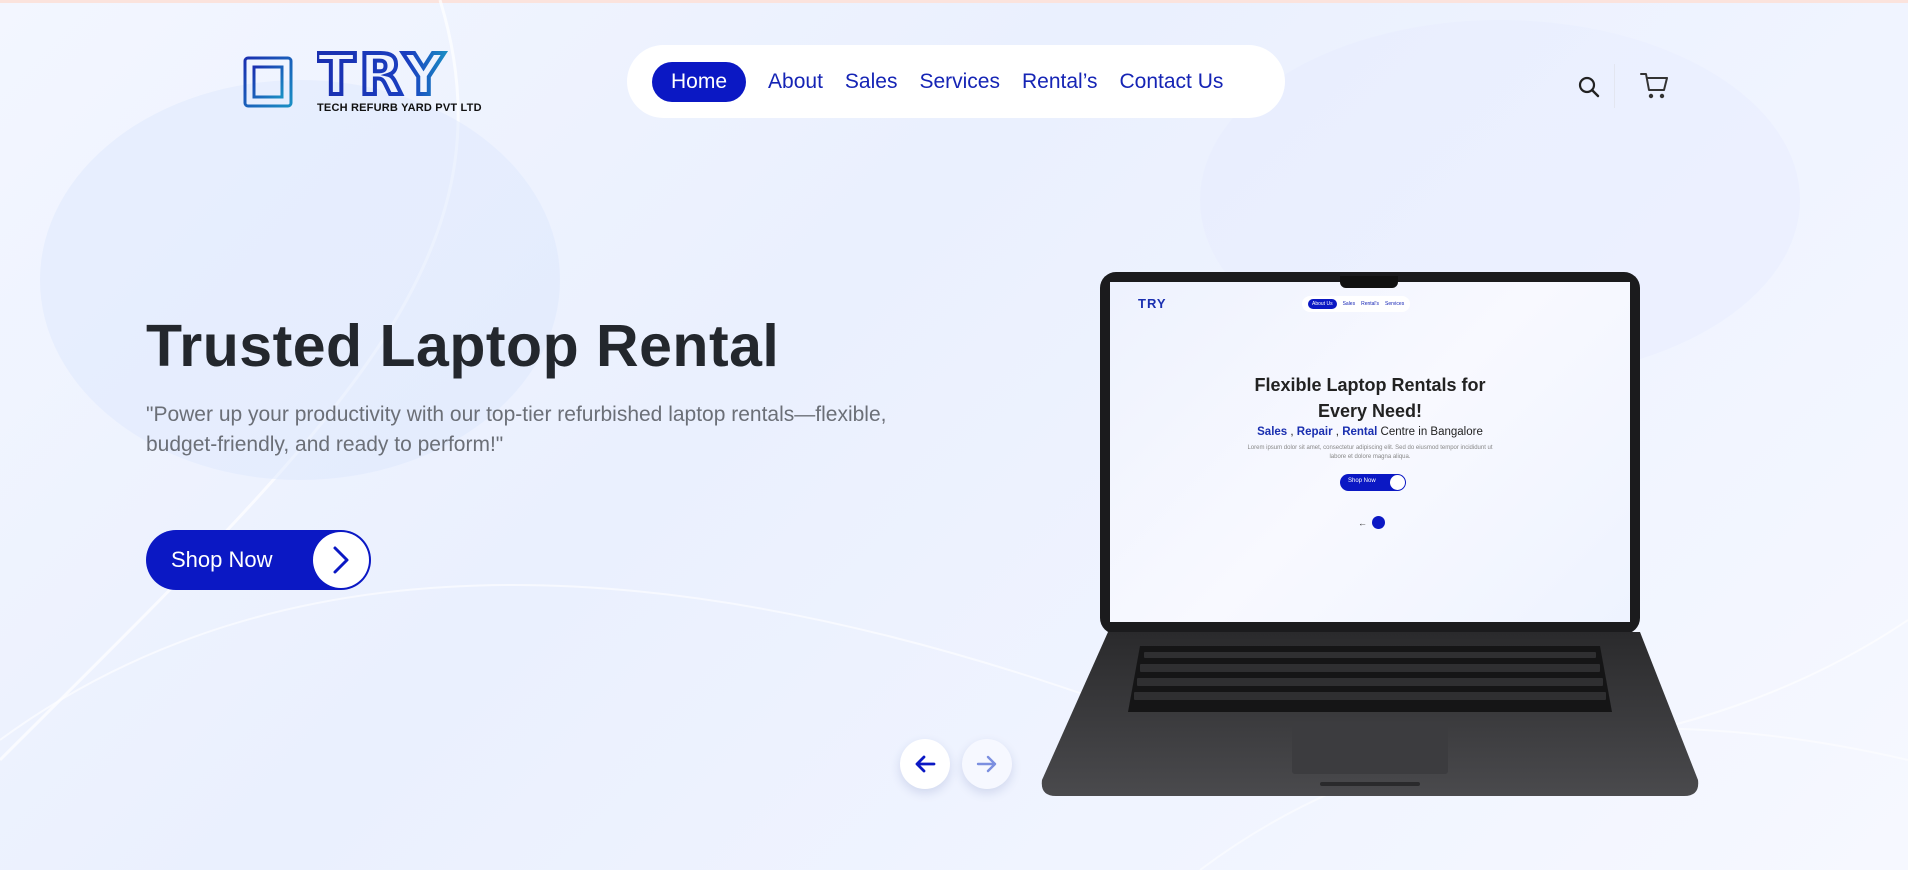 Image resolution: width=1908 pixels, height=870 pixels. Describe the element at coordinates (1395, 304) in the screenshot. I see `mini-nav-item: Services` at that location.